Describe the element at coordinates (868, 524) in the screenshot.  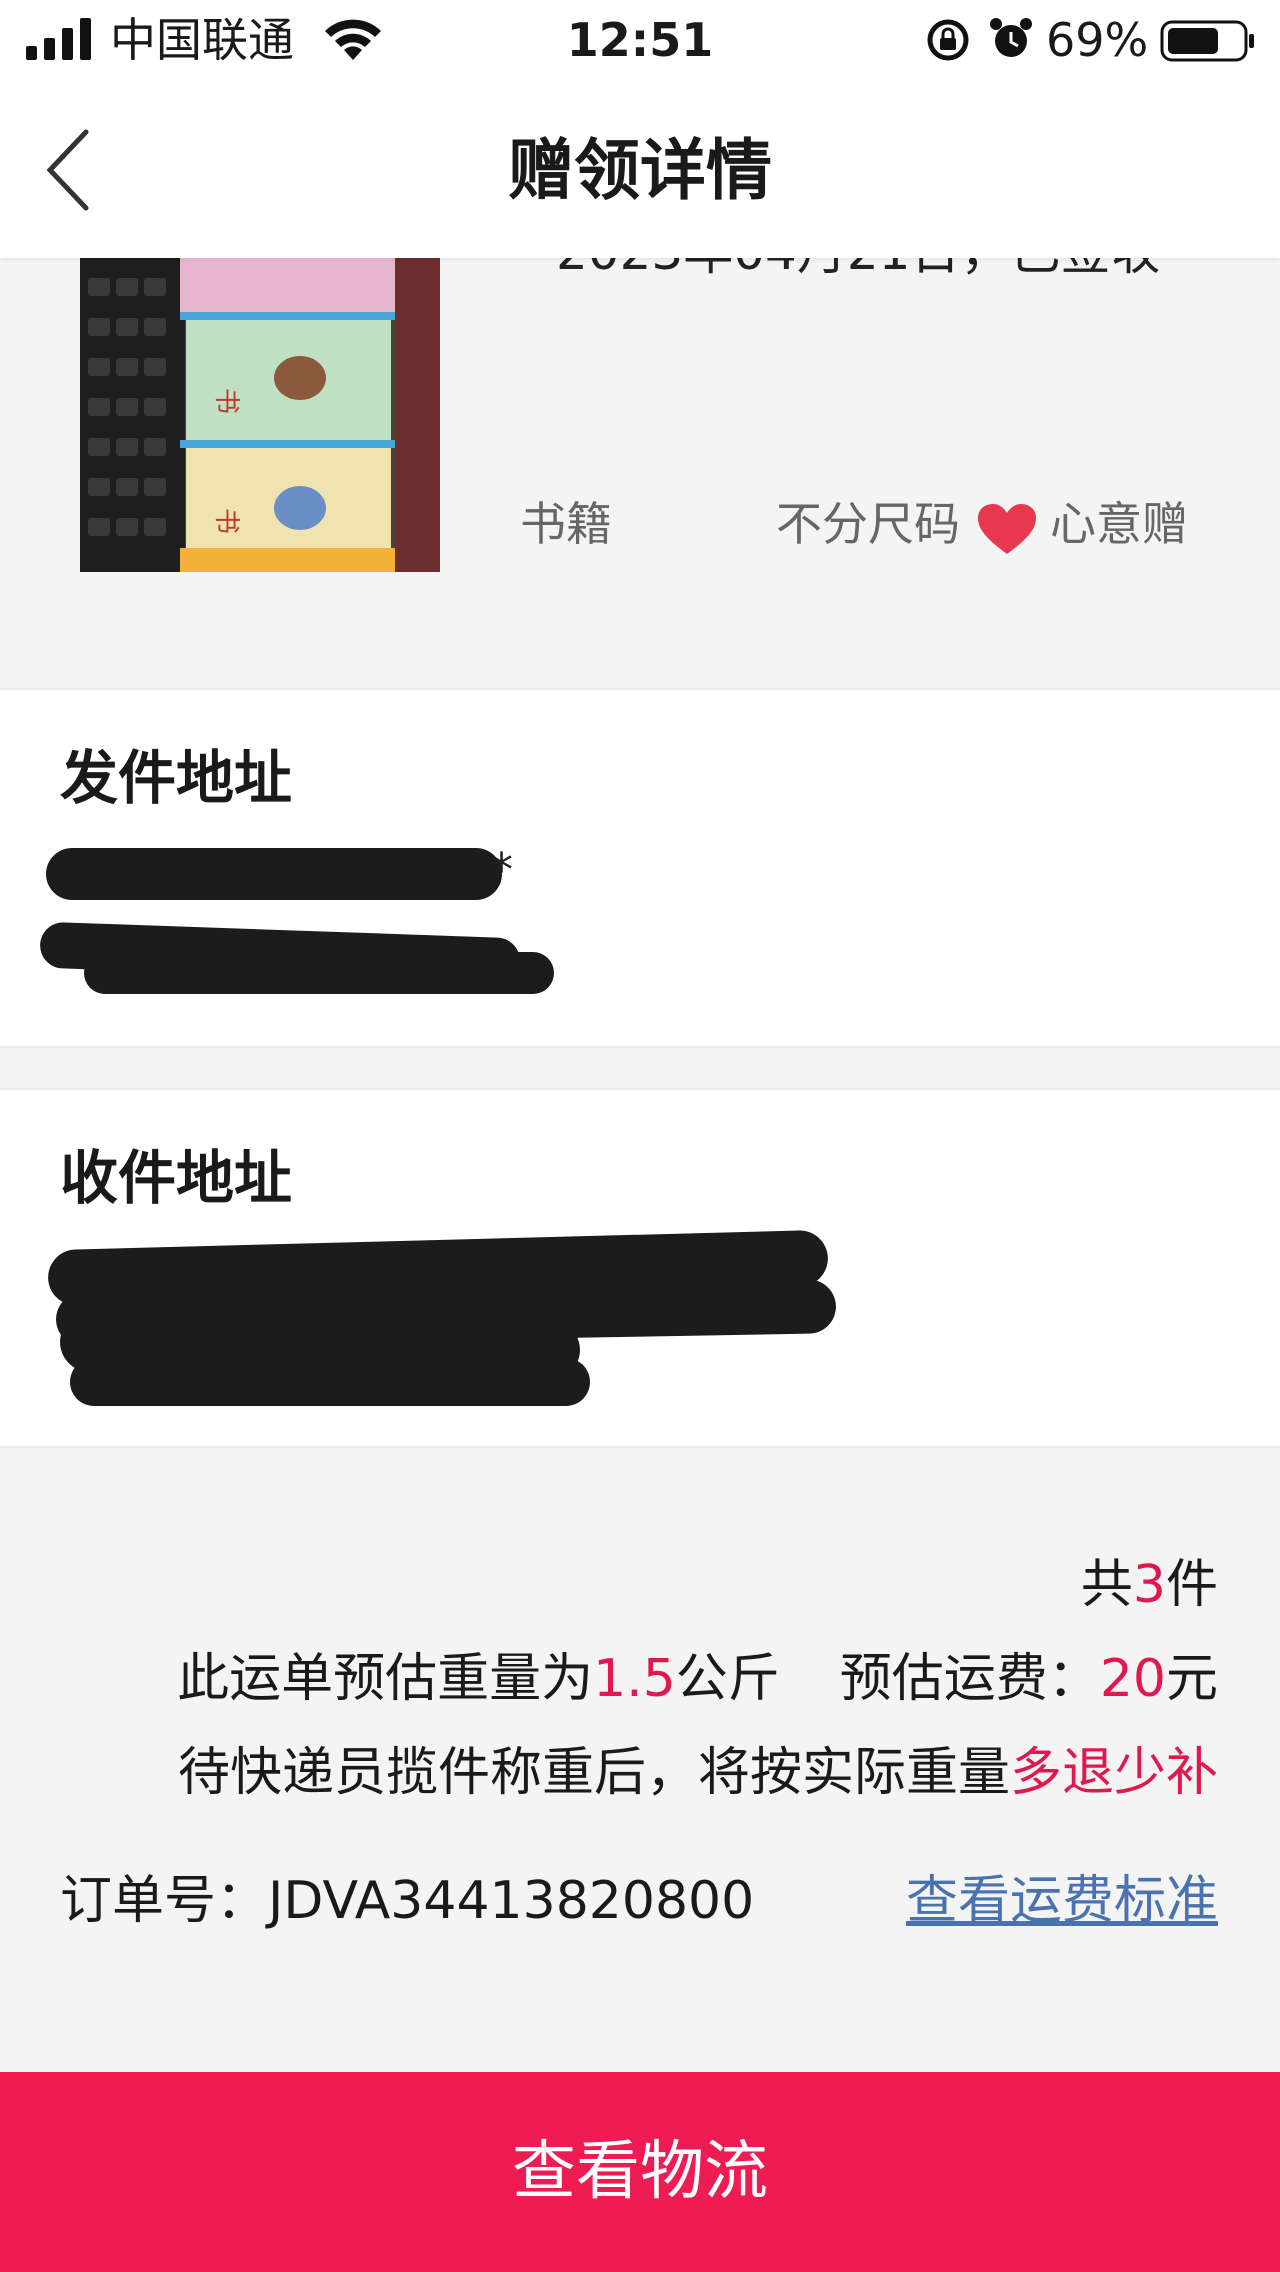
I see `product-size: 不分尺码` at that location.